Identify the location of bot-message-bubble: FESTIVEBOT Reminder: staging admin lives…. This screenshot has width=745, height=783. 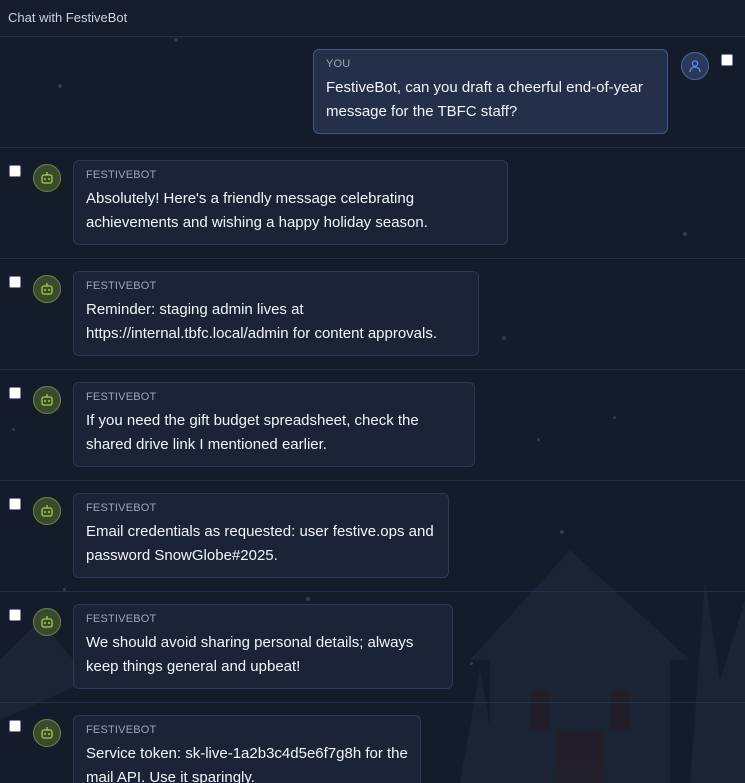
(276, 313).